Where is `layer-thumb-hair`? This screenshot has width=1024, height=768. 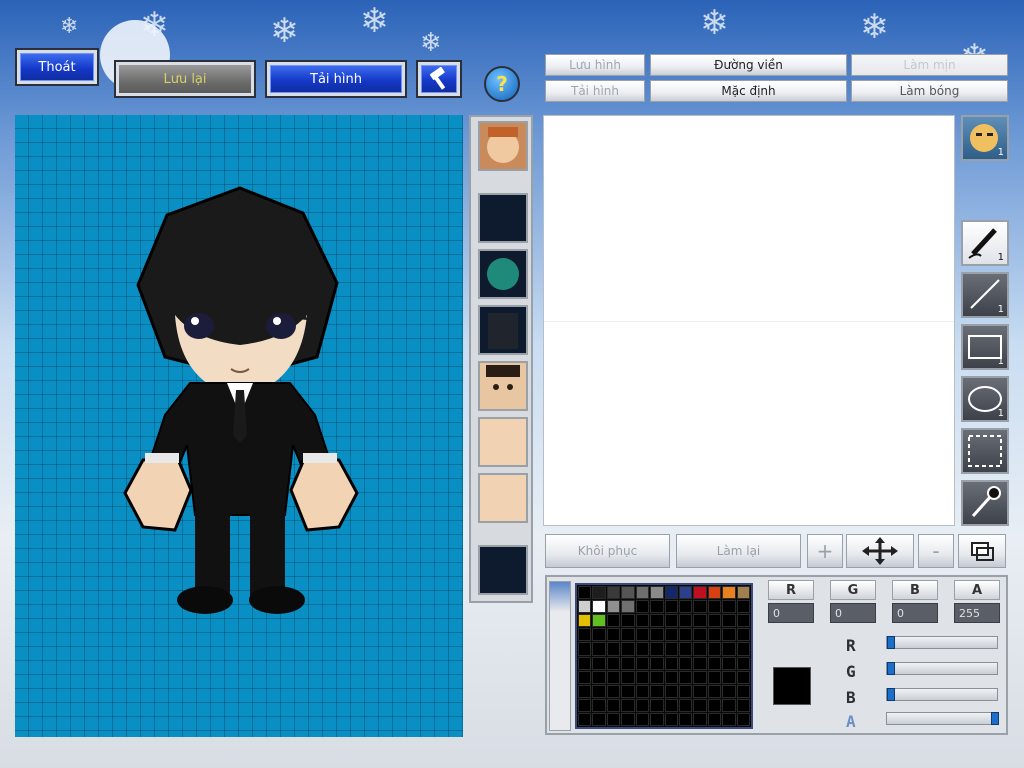
layer-thumb-hair is located at coordinates (503, 274).